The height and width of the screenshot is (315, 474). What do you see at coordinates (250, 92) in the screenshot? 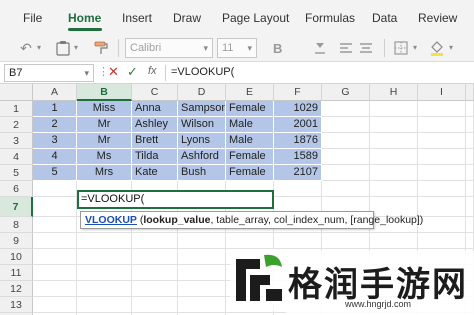
I see `column-header: E` at bounding box center [250, 92].